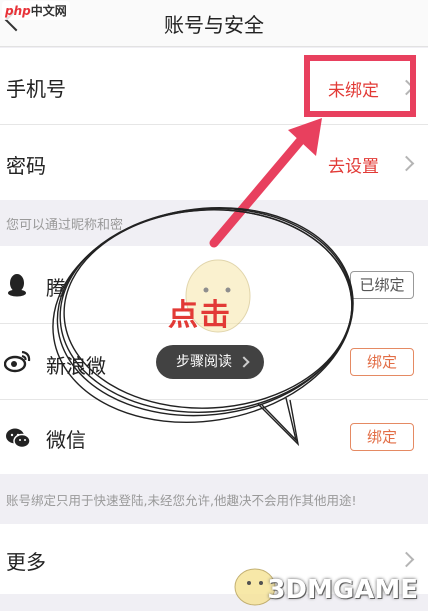 The width and height of the screenshot is (428, 611). I want to click on wechat-bind-button: 绑定, so click(382, 437).